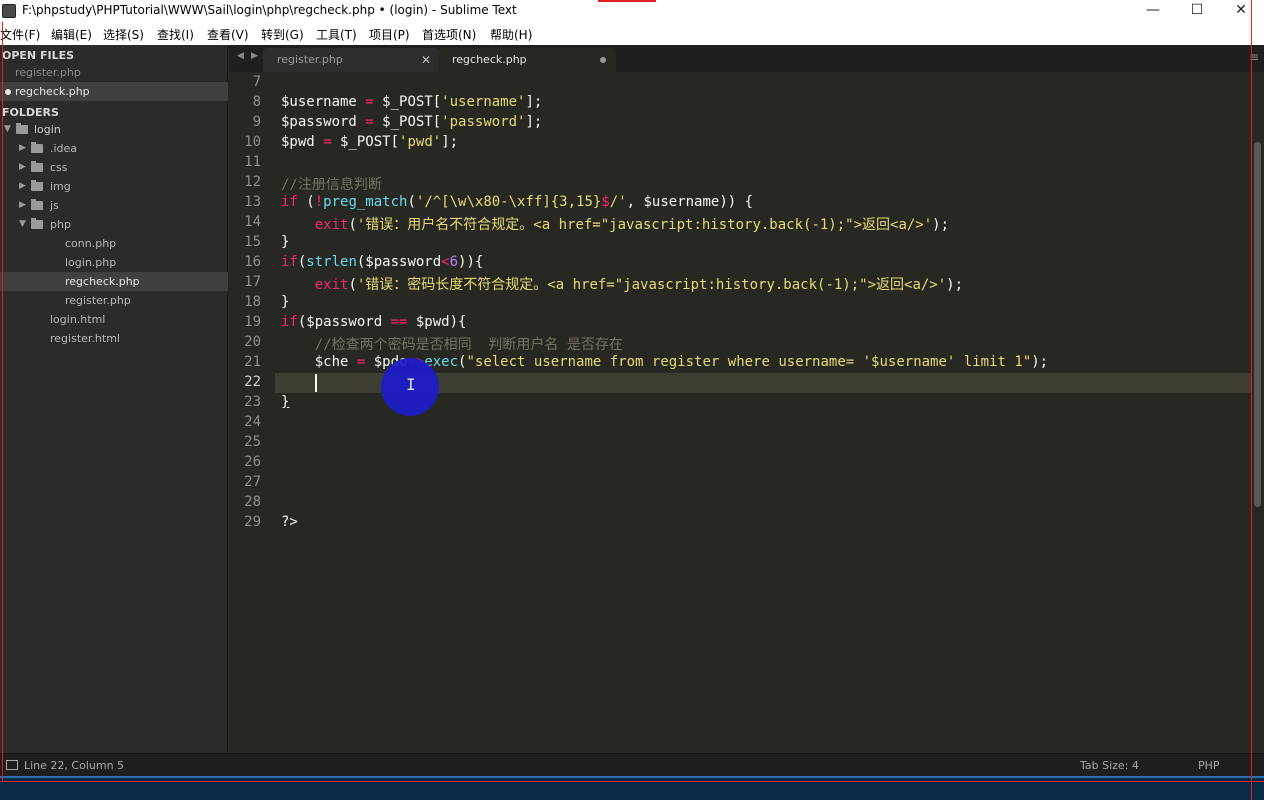 The height and width of the screenshot is (800, 1264). I want to click on status-bar: Line 22, Column 5 Tab Size: 4 PHP, so click(632, 764).